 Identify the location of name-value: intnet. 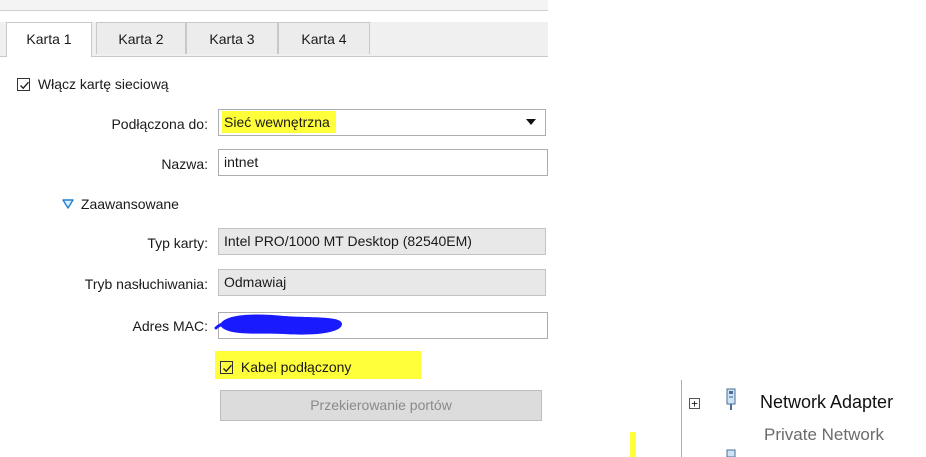
(241, 162).